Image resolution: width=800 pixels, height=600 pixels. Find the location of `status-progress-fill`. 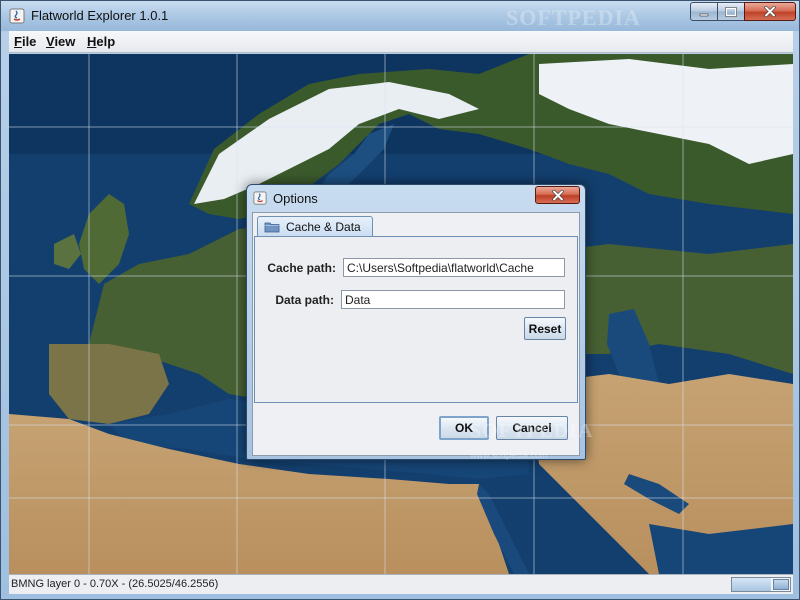

status-progress-fill is located at coordinates (751, 584).